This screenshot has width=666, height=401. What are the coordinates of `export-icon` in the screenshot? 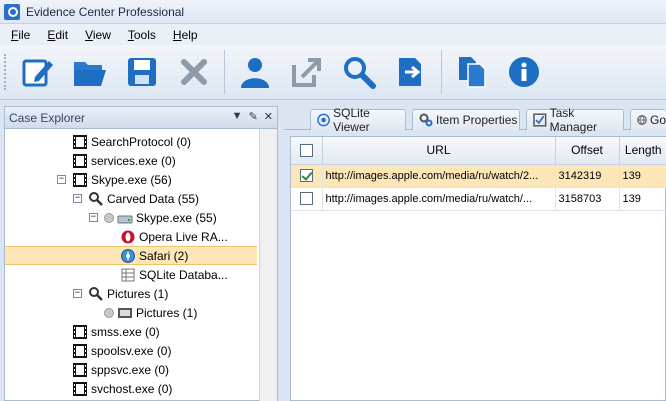 It's located at (306, 72).